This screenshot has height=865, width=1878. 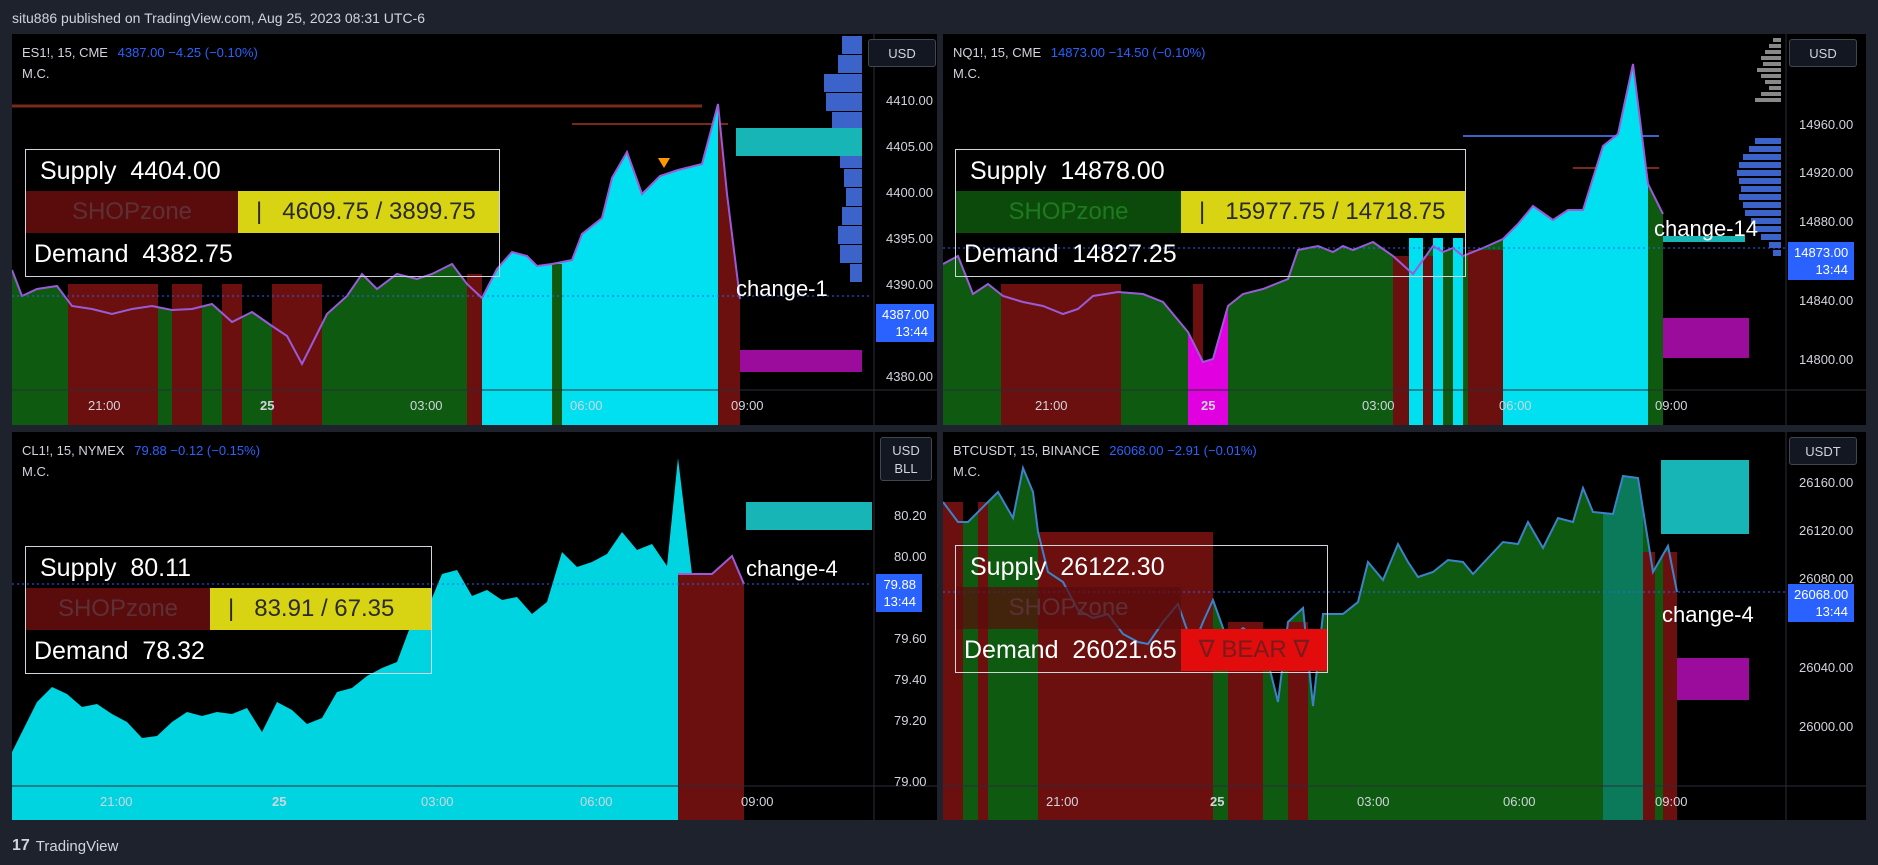 What do you see at coordinates (133, 254) in the screenshot?
I see `demand-label: Demand 4382.75` at bounding box center [133, 254].